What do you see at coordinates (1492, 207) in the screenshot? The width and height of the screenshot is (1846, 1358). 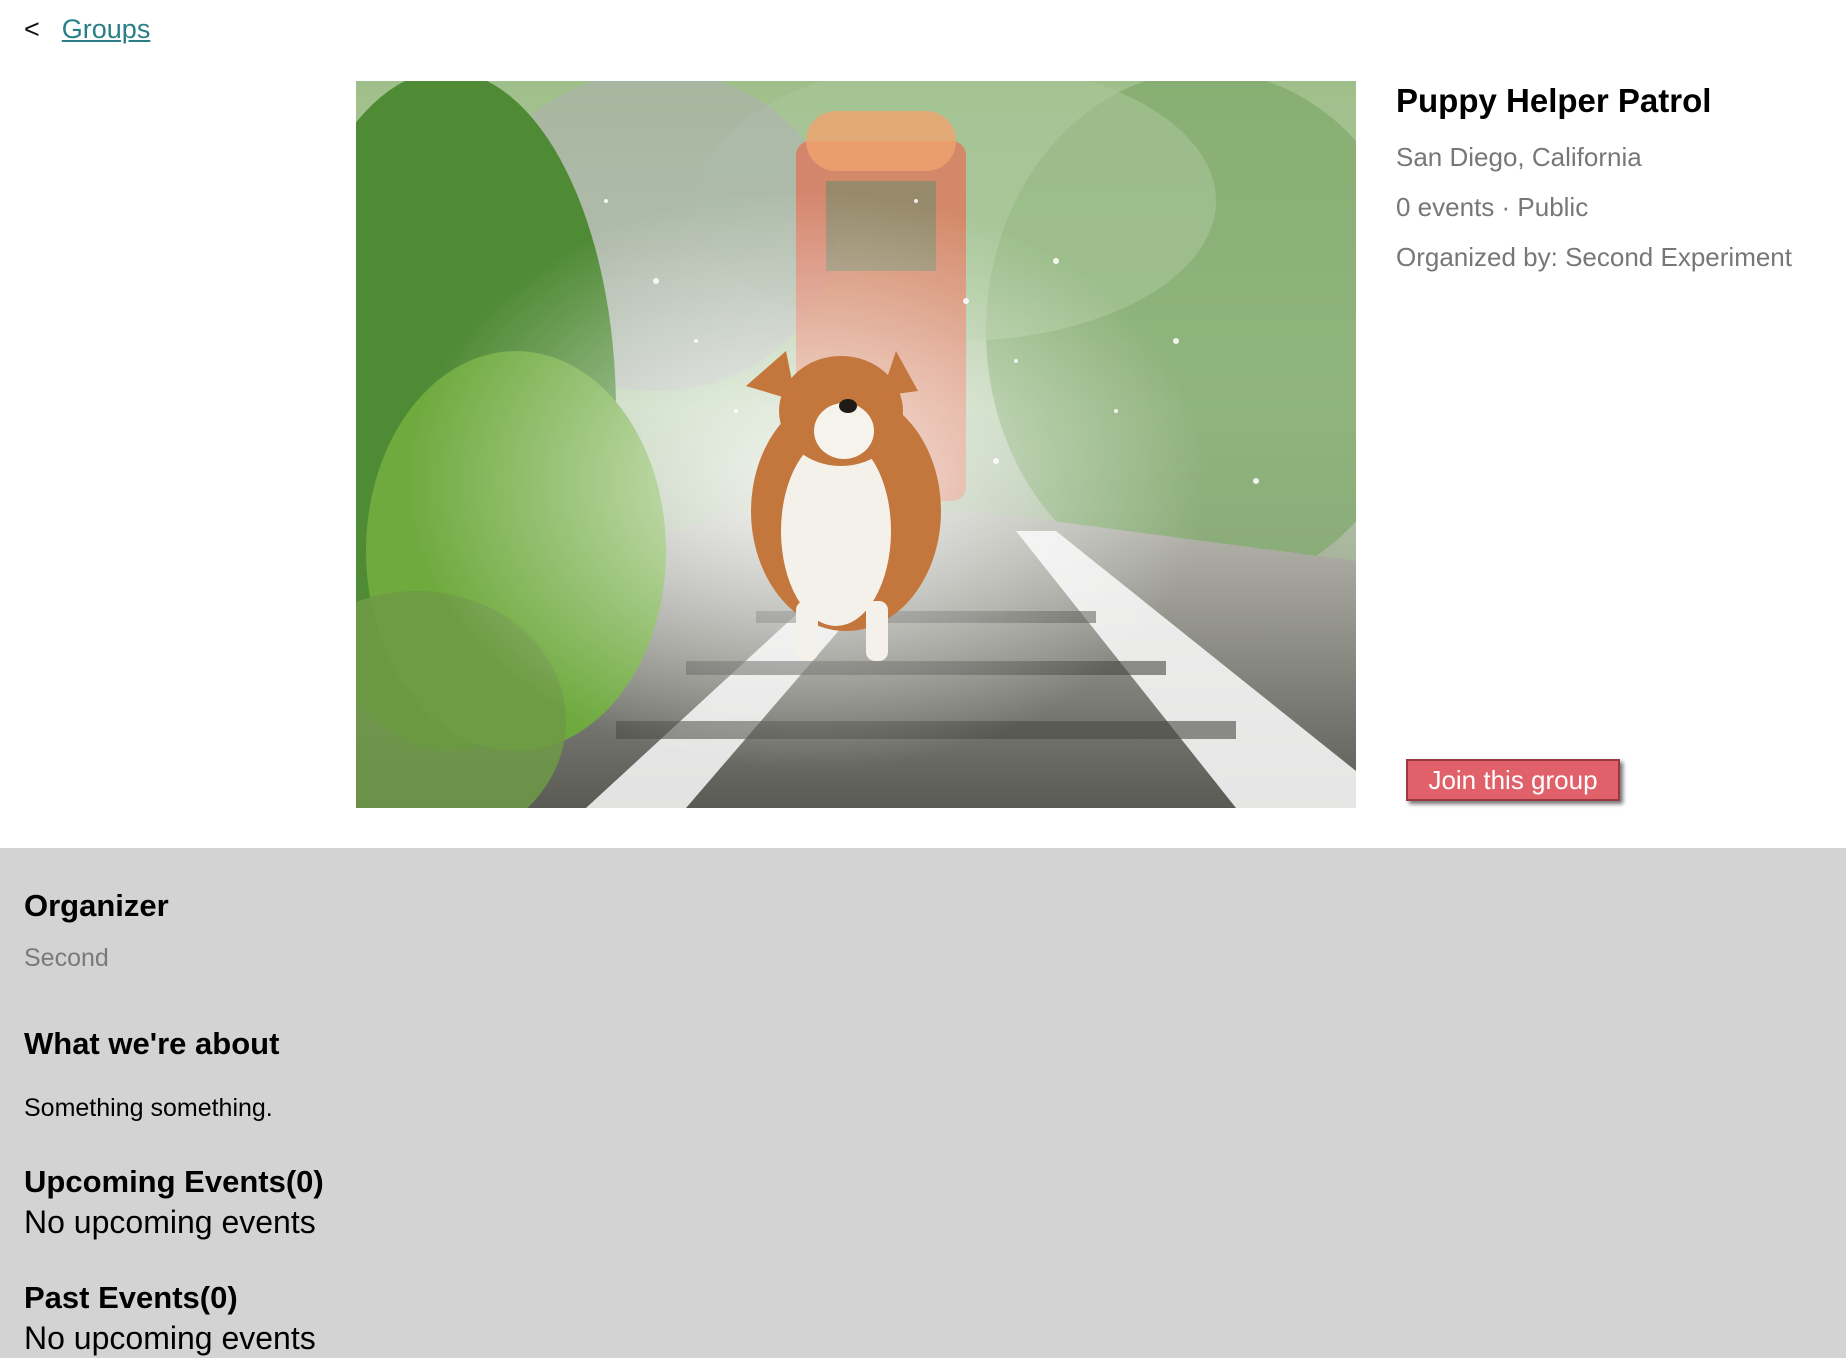 I see `group-events-visibility: 0 events · Public` at bounding box center [1492, 207].